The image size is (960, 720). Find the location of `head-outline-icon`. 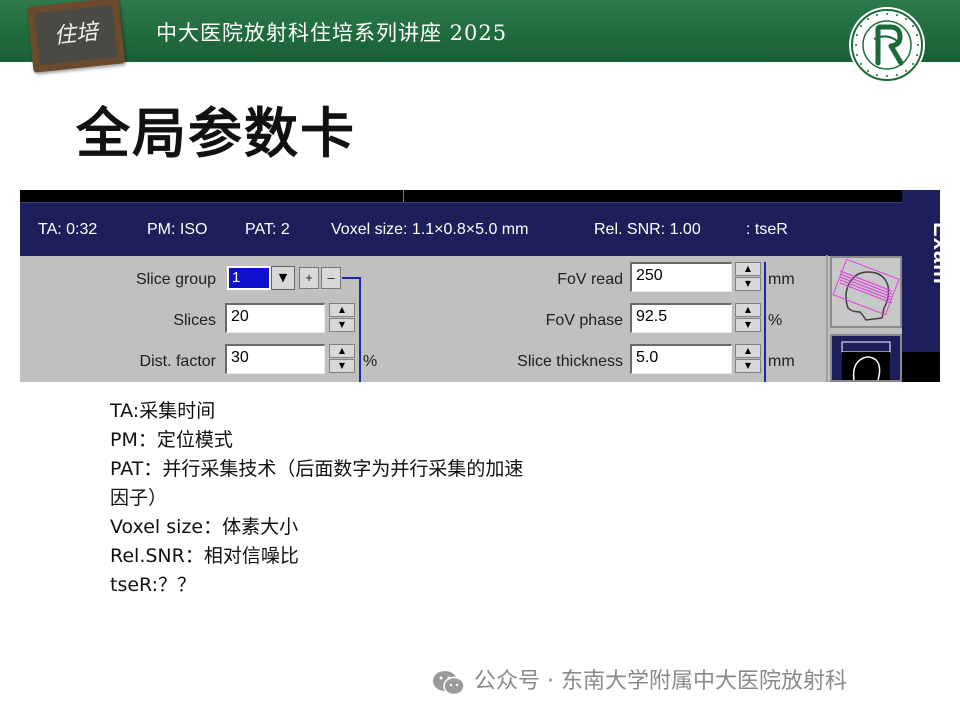

head-outline-icon is located at coordinates (866, 361).